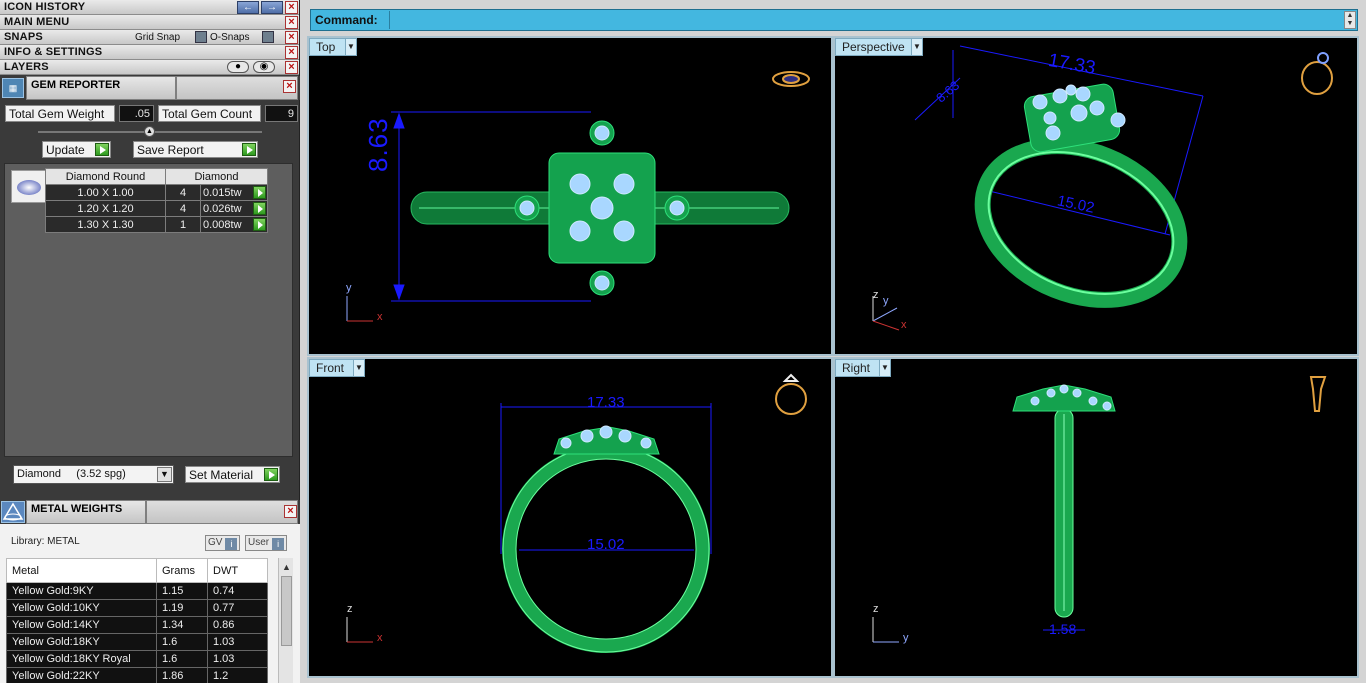 The width and height of the screenshot is (1366, 683). What do you see at coordinates (81, 675) in the screenshot?
I see `metal-name: Yellow Gold:22KY` at bounding box center [81, 675].